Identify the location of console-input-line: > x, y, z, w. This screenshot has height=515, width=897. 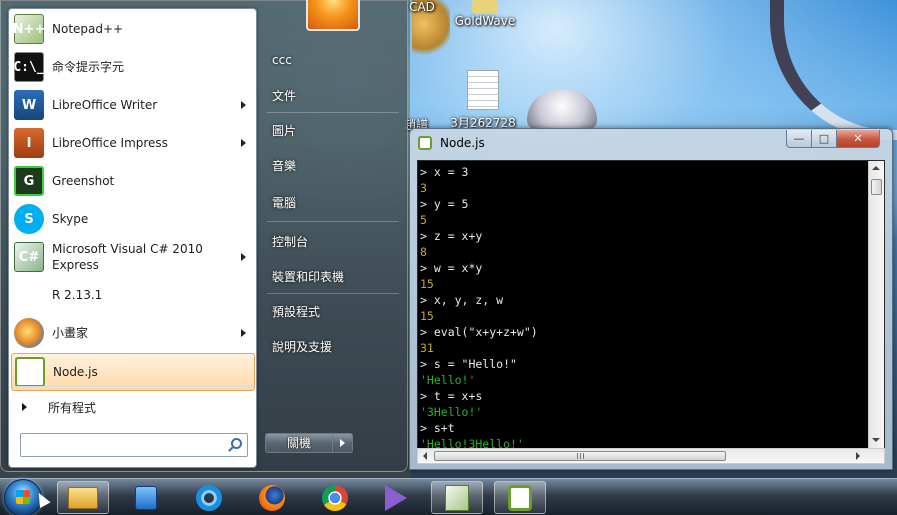
(462, 300).